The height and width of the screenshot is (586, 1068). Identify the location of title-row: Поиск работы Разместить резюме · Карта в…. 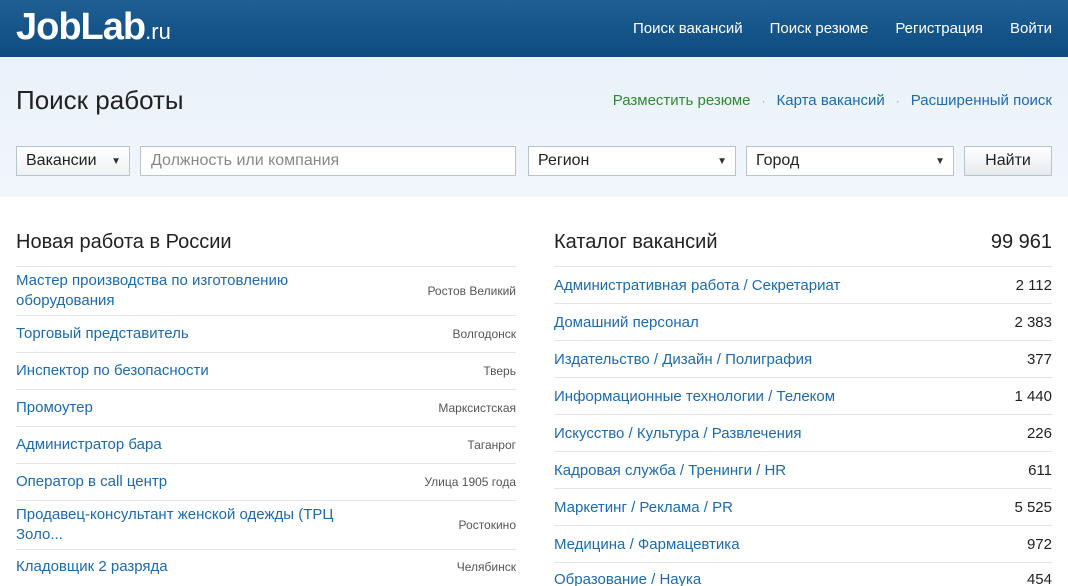
(534, 100).